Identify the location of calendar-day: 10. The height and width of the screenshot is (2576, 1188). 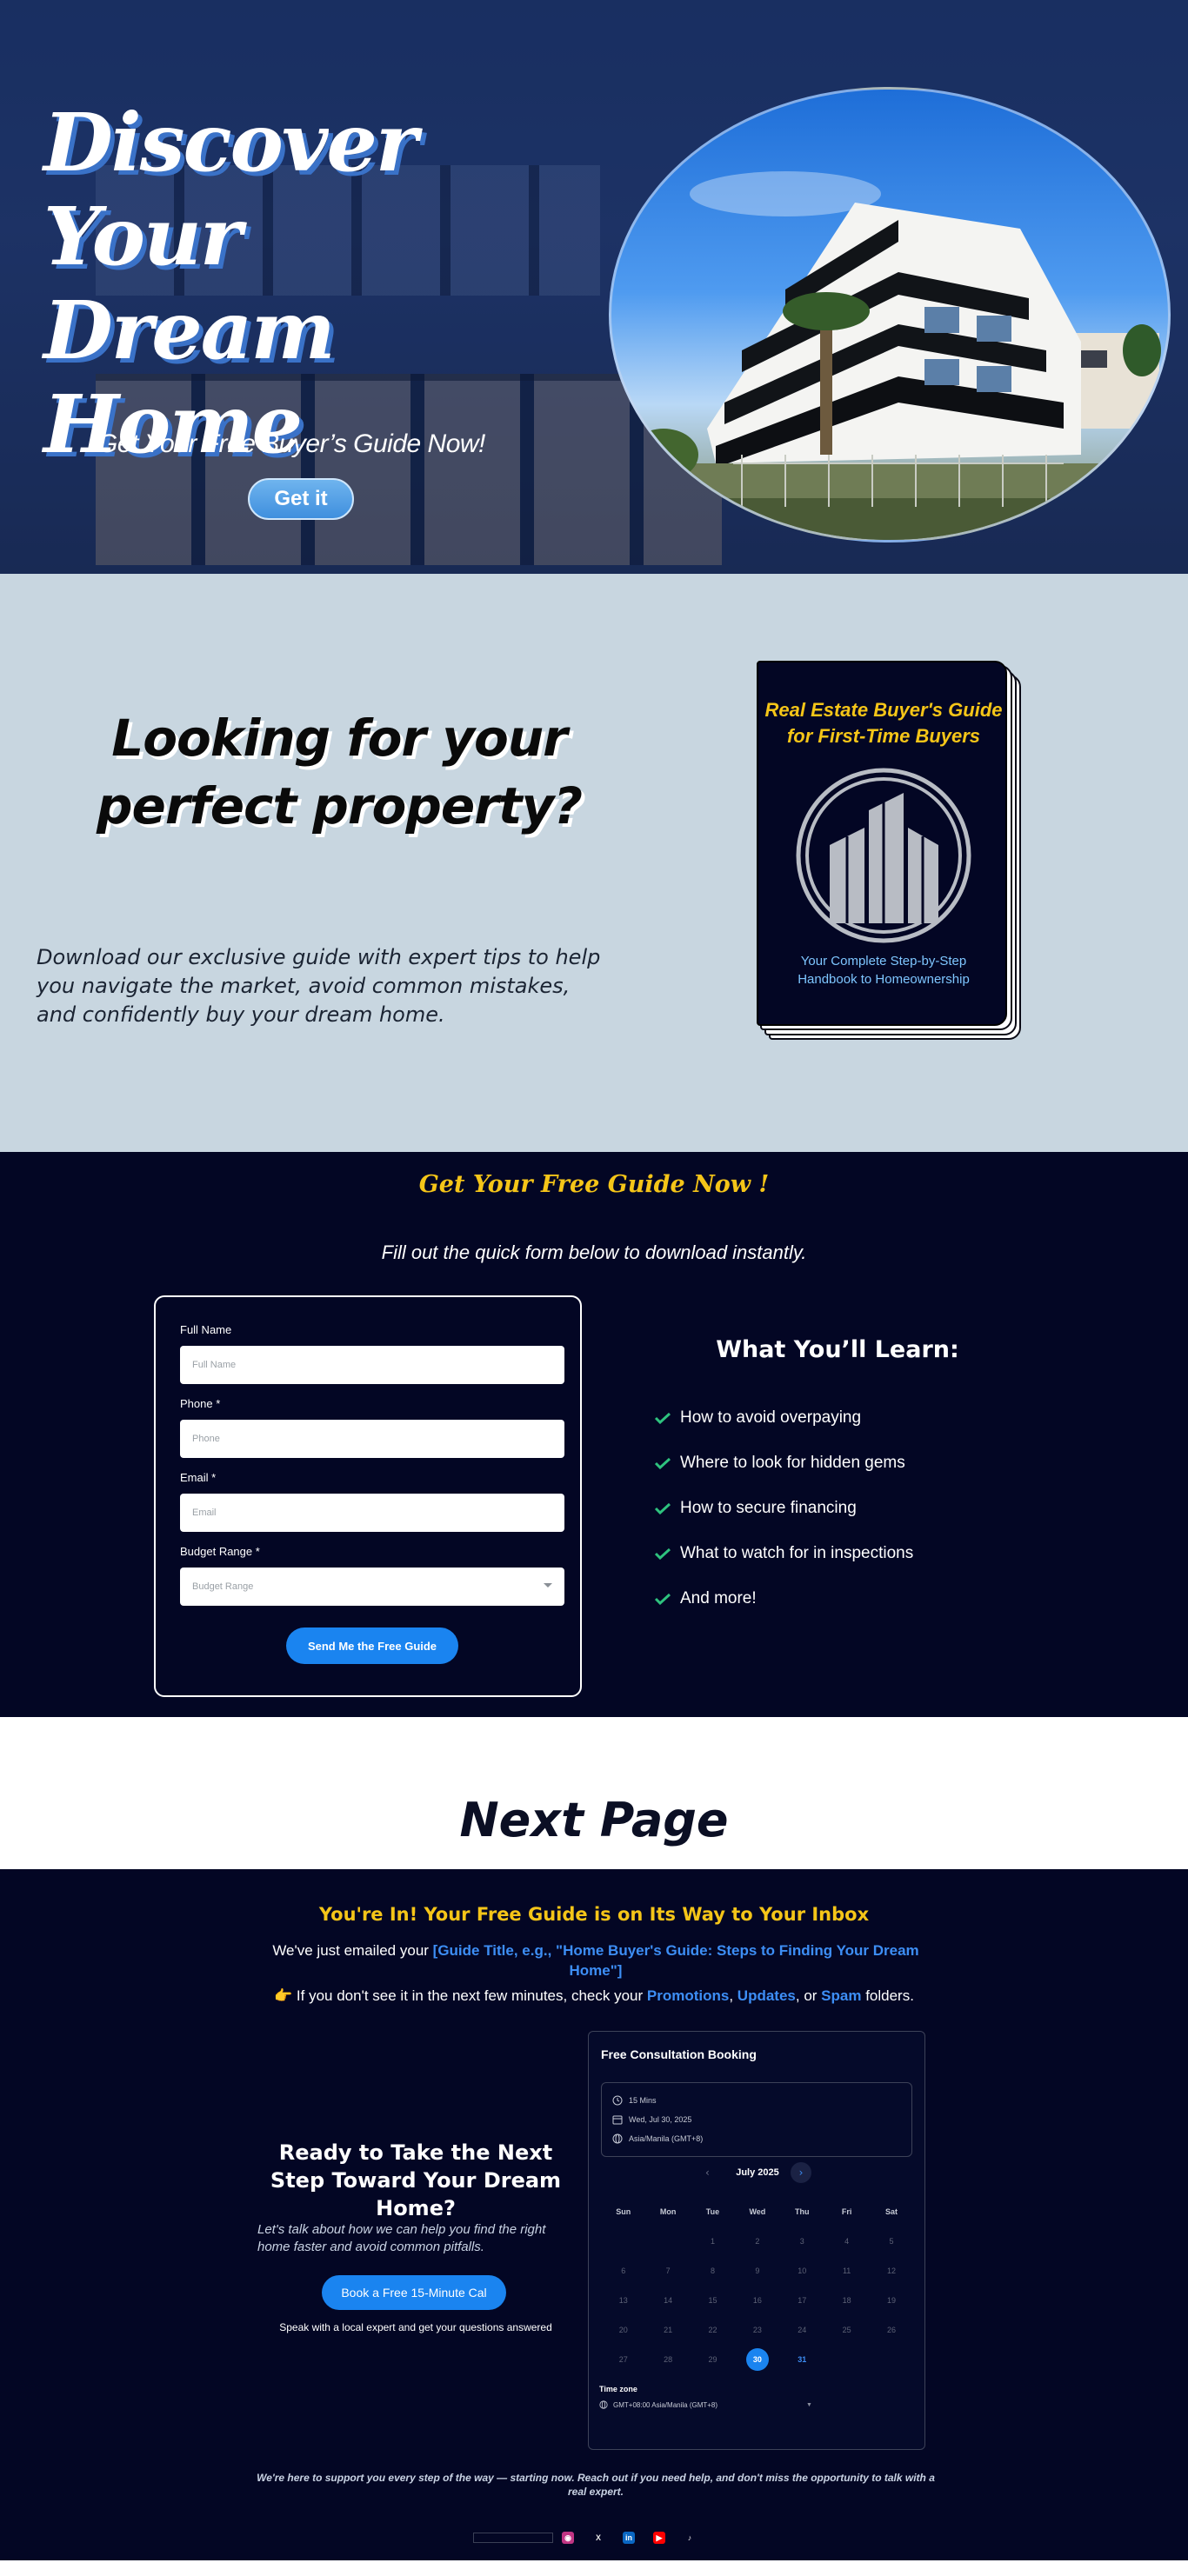
(802, 2270).